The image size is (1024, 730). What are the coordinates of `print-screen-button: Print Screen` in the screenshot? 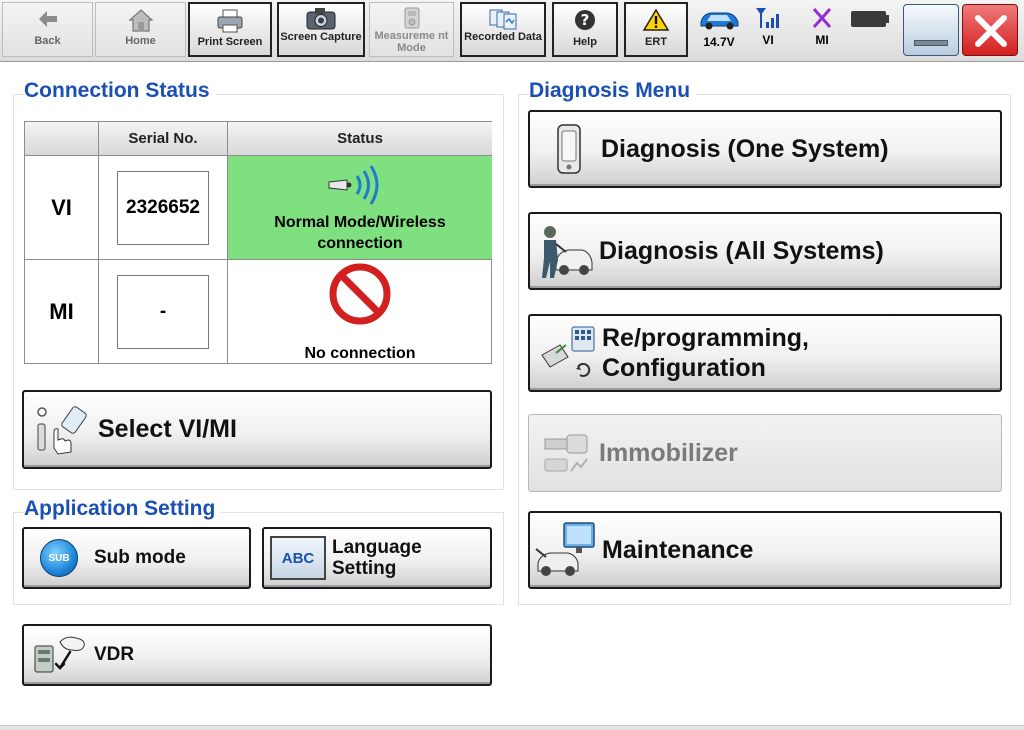 It's located at (230, 29).